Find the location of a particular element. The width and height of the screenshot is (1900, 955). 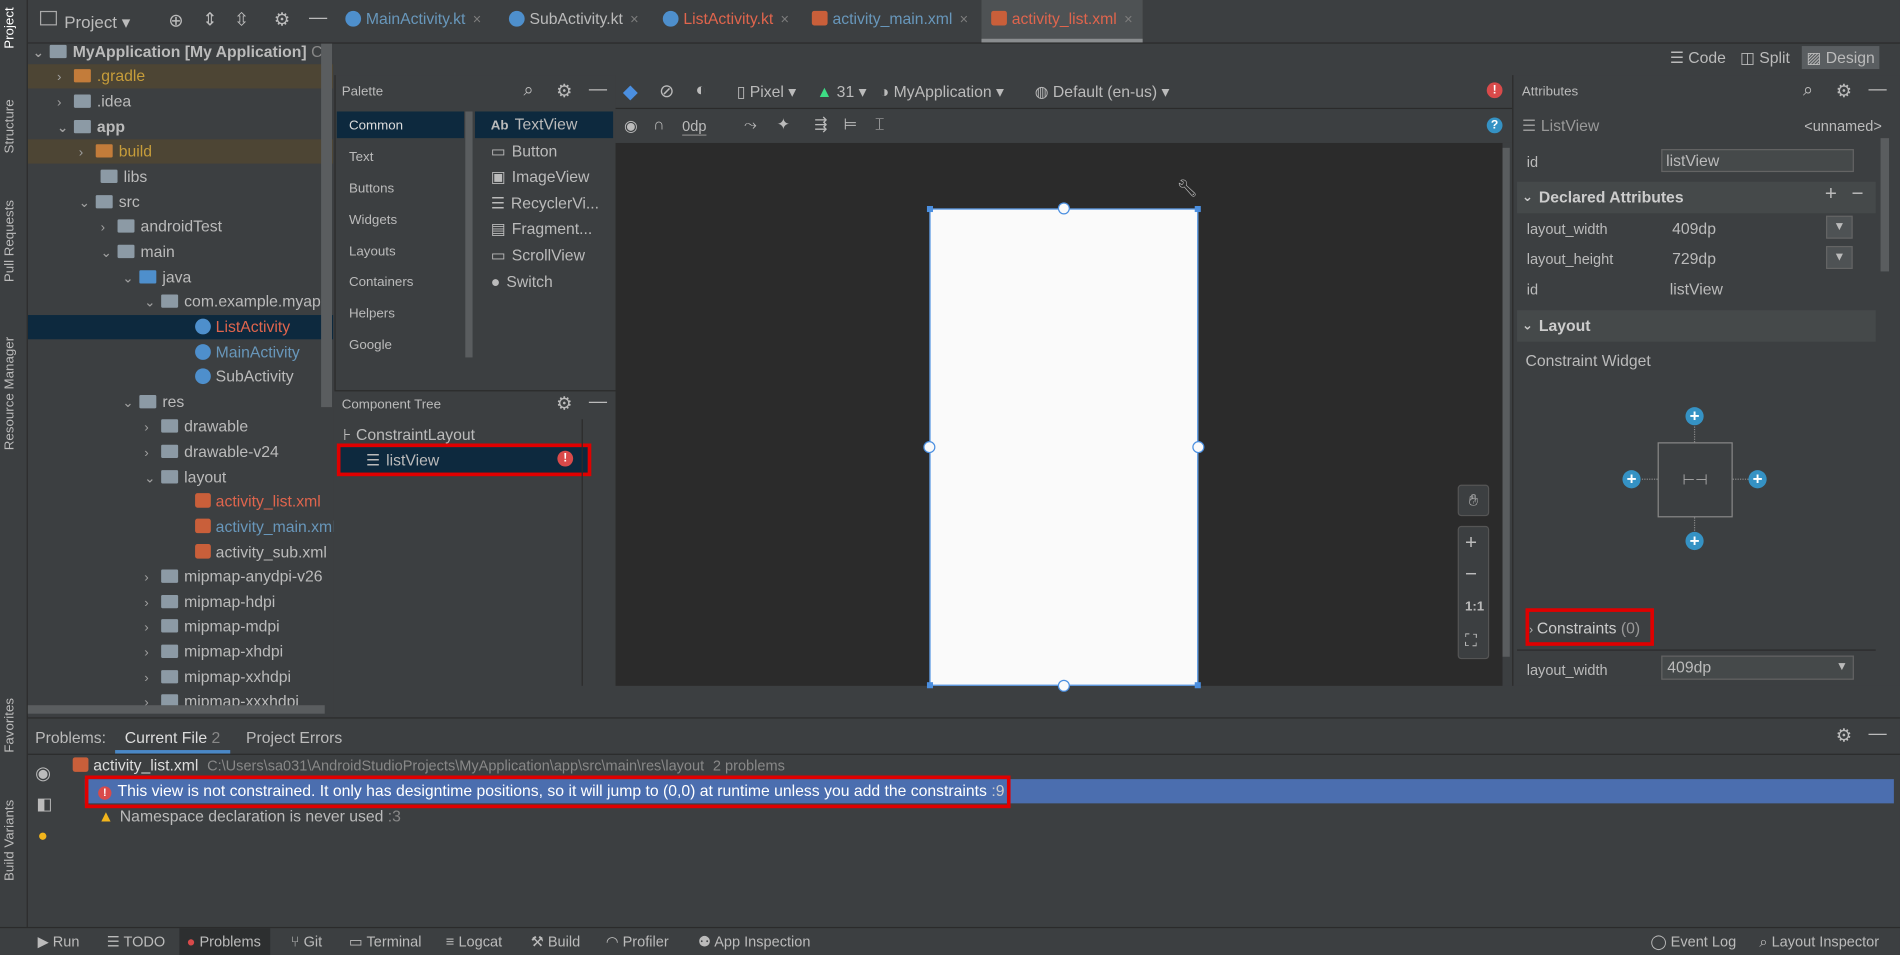

git-tool-button: ⑂ Git is located at coordinates (306, 941).